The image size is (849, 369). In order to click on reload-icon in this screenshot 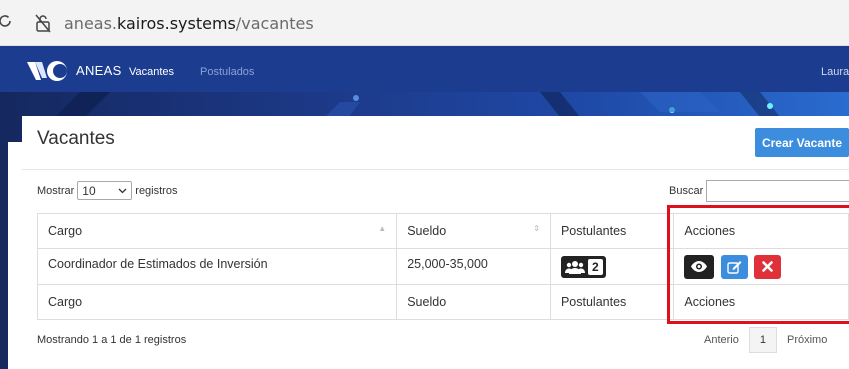, I will do `click(7, 21)`.